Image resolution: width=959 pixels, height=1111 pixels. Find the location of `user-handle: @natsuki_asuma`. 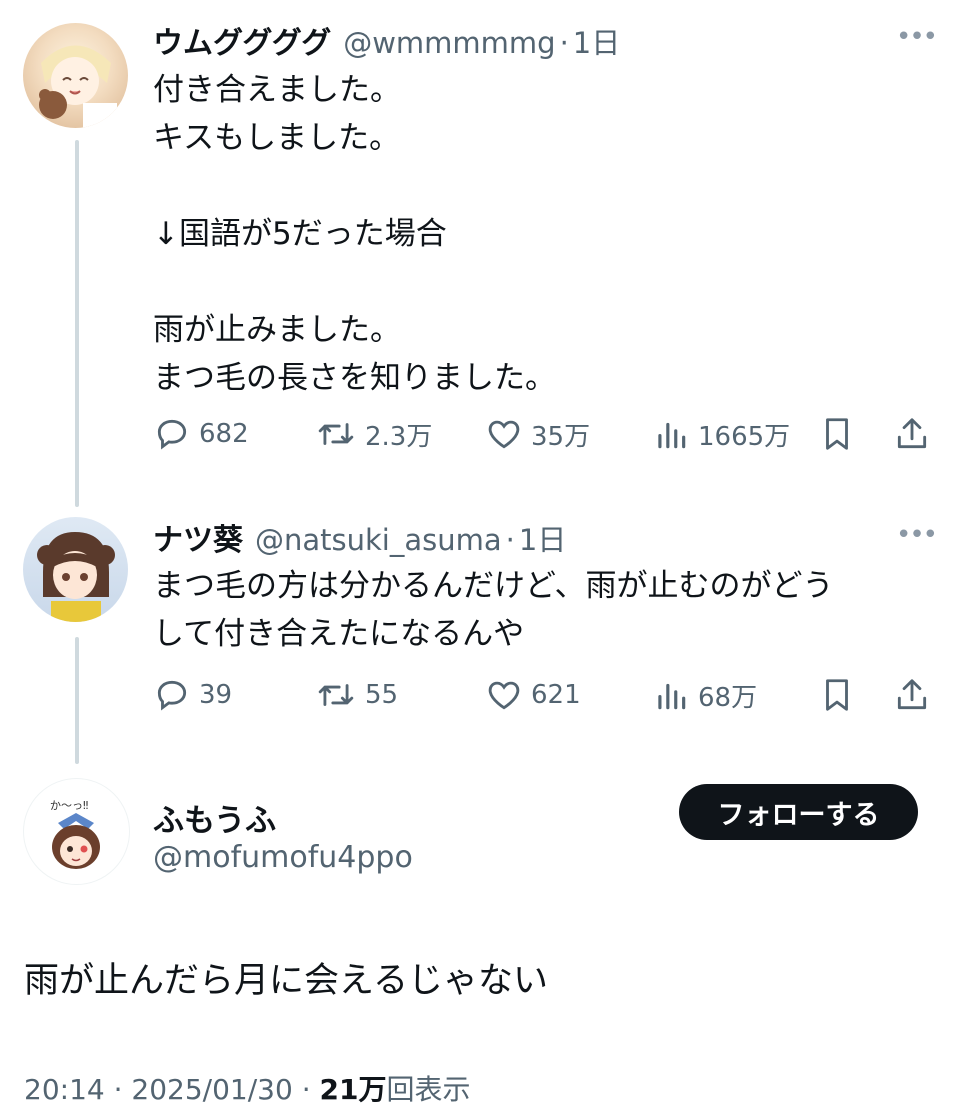

user-handle: @natsuki_asuma is located at coordinates (378, 540).